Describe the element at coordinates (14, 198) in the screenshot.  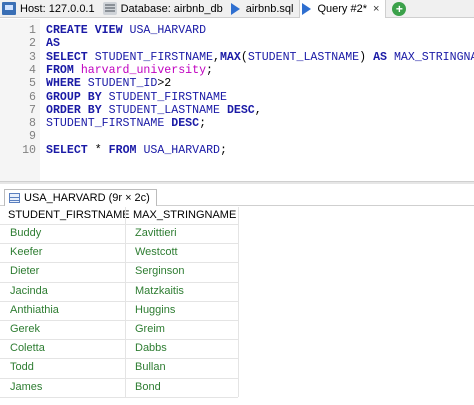
I see `table-grid-icon` at that location.